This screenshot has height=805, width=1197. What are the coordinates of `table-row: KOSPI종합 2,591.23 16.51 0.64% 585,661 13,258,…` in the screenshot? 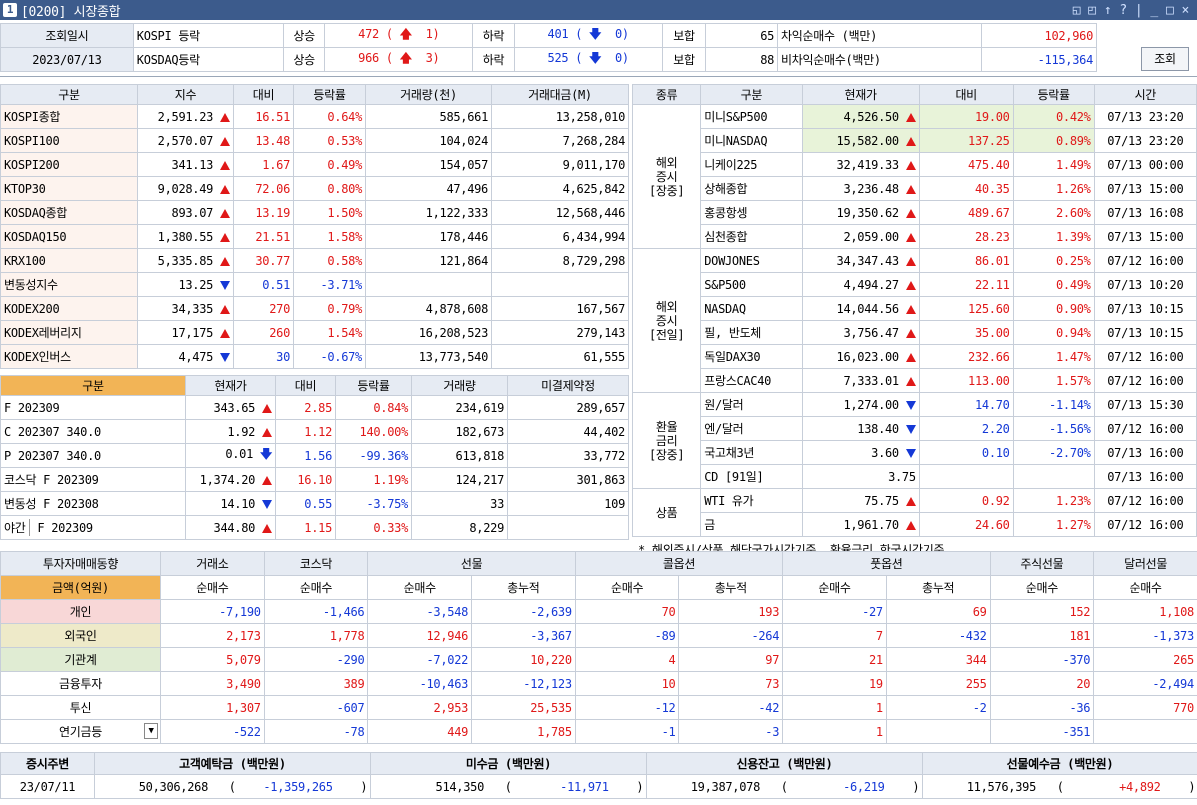 It's located at (314, 116).